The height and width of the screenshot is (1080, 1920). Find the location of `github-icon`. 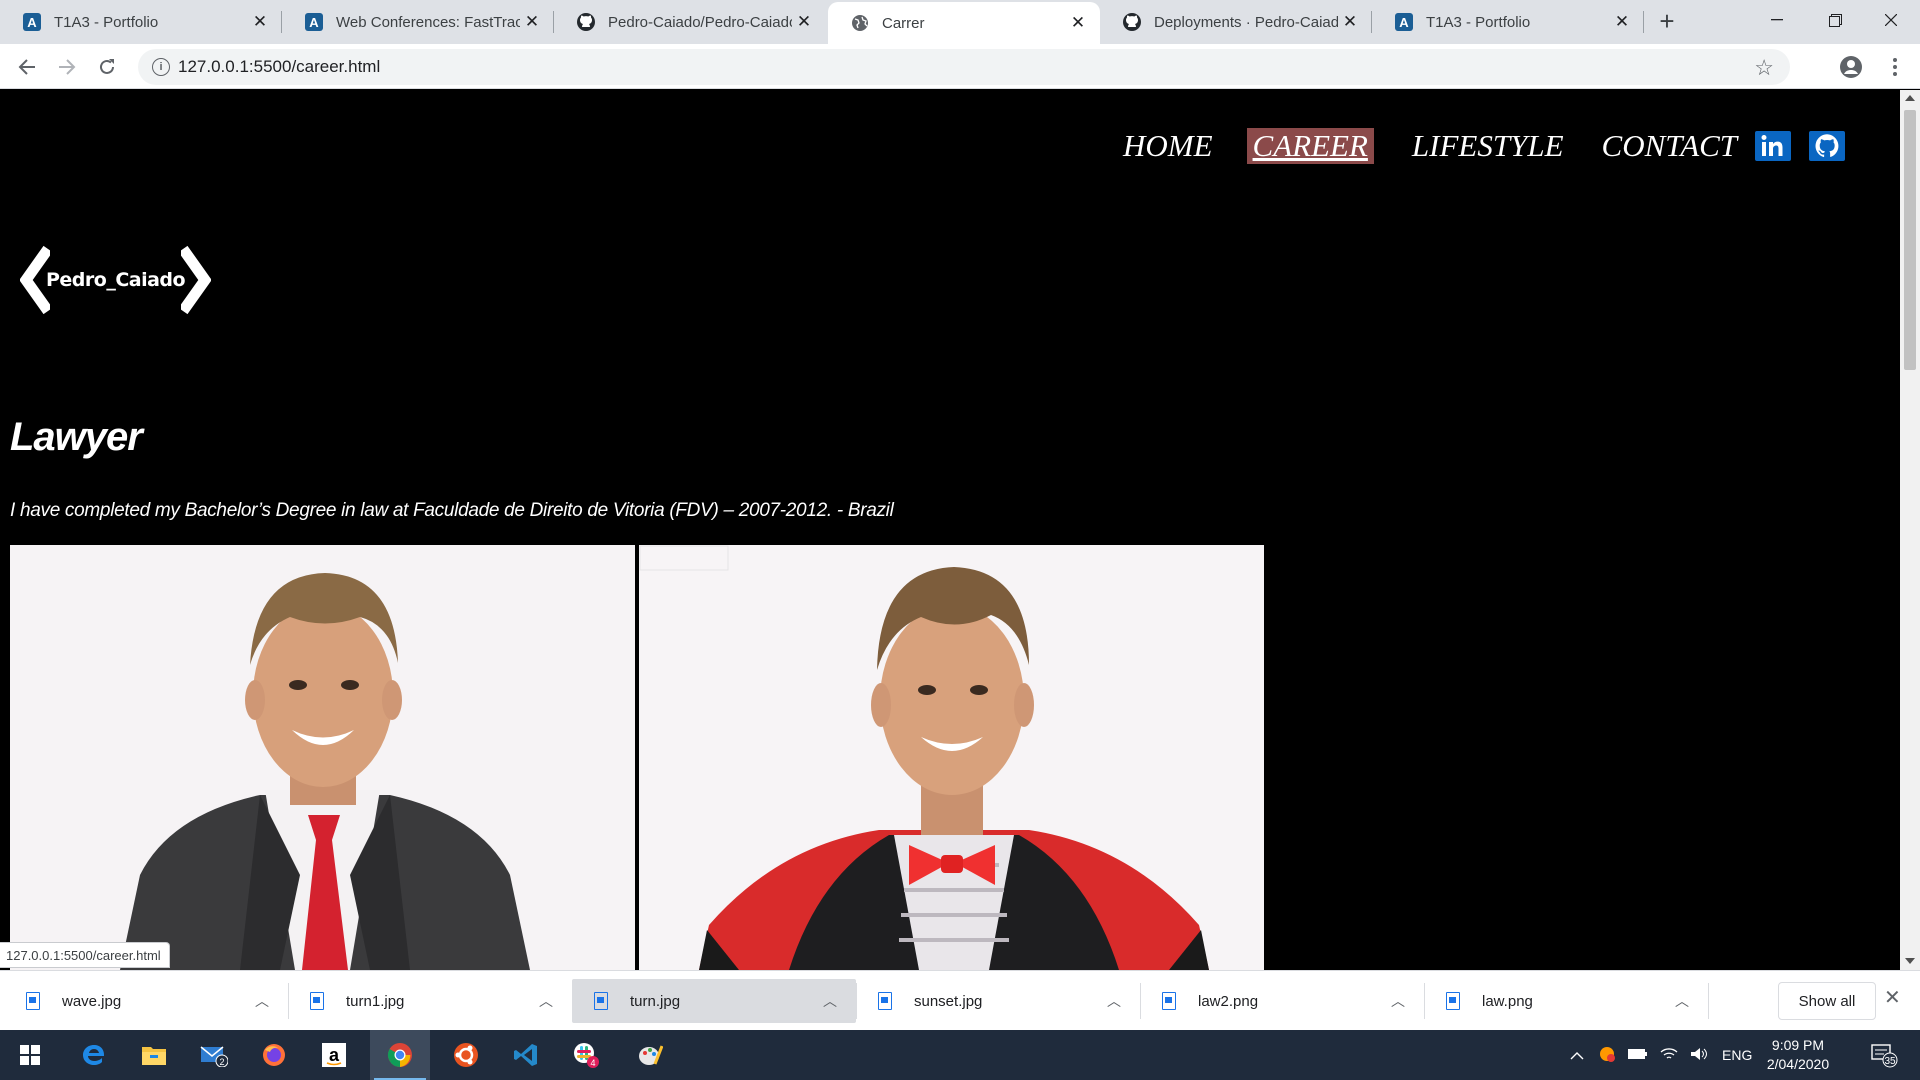

github-icon is located at coordinates (1827, 146).